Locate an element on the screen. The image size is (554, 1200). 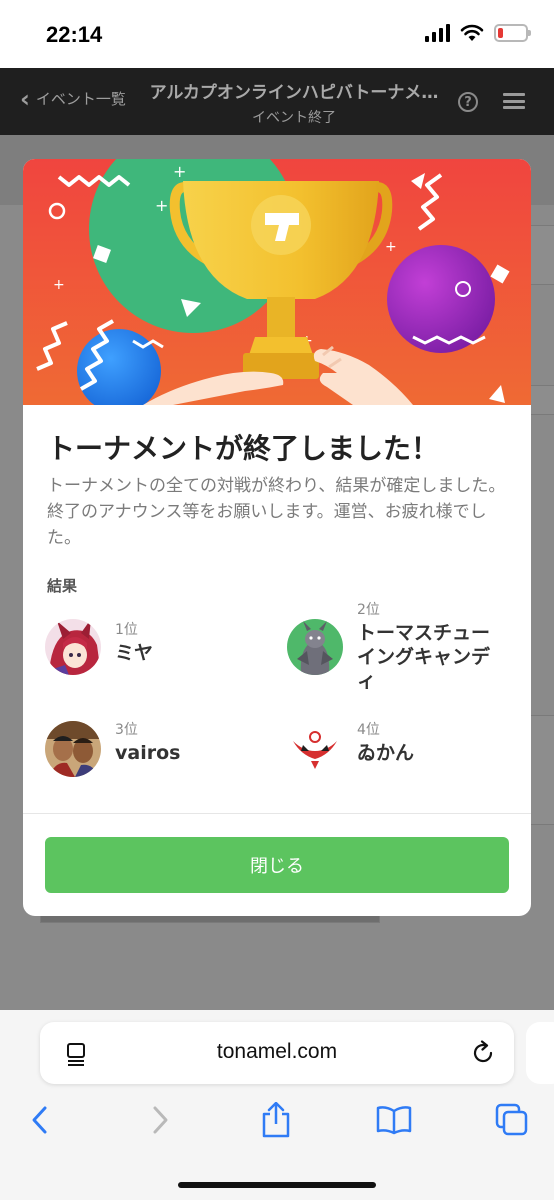
result-player-name: トーマスチューイングキャンディ is located at coordinates (424, 657).